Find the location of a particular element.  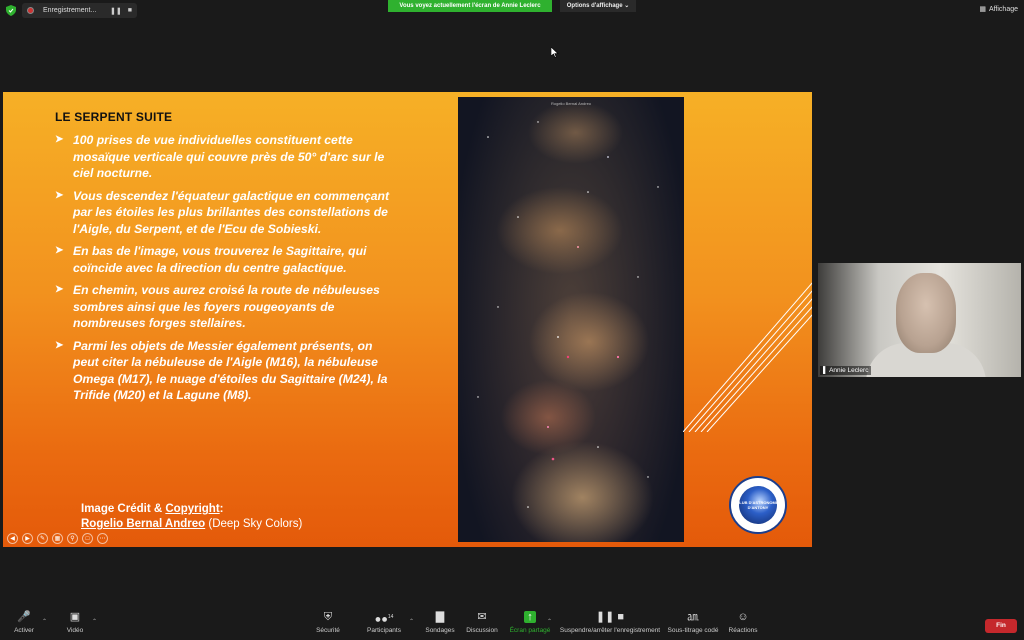

participants-button: ●●14 Participants is located at coordinates (384, 622).